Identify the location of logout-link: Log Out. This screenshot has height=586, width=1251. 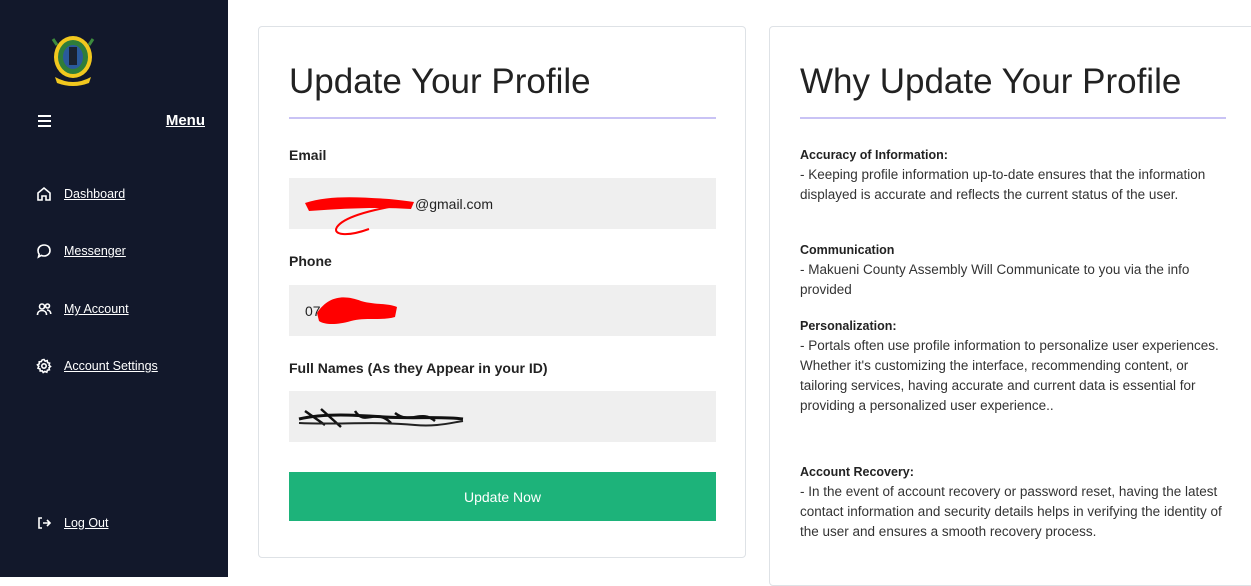
(72, 523).